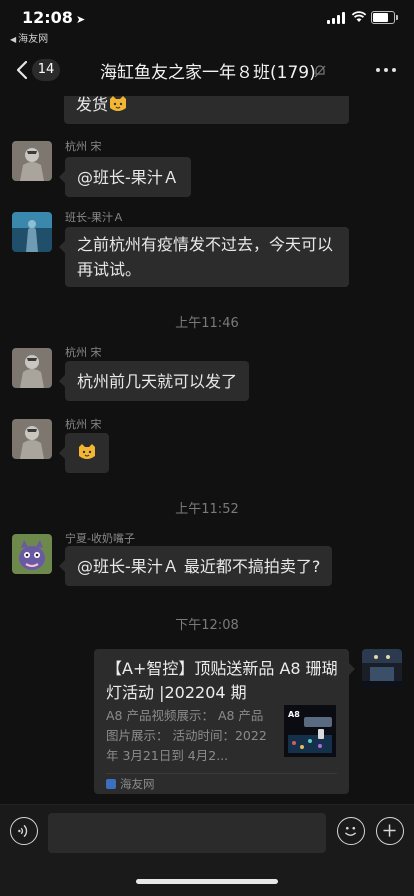 This screenshot has width=414, height=896. I want to click on battery-icon, so click(384, 17).